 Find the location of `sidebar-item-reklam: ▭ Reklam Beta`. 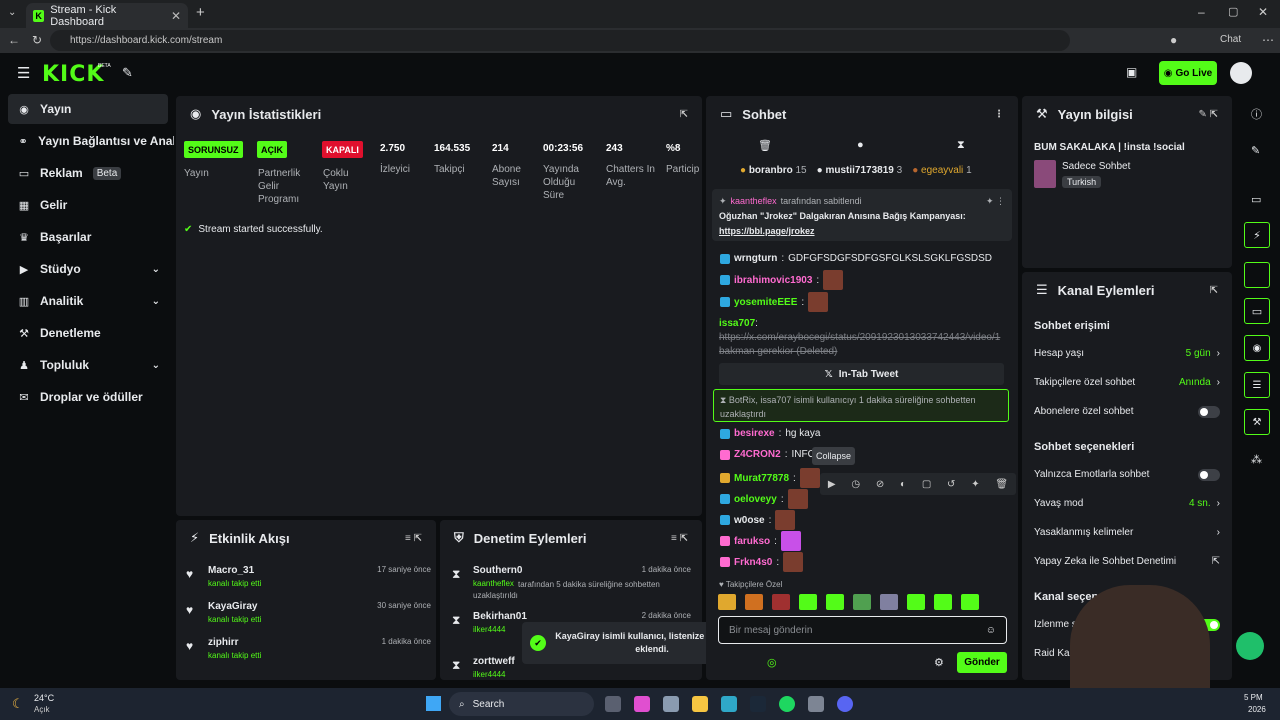

sidebar-item-reklam: ▭ Reklam Beta is located at coordinates (88, 173).